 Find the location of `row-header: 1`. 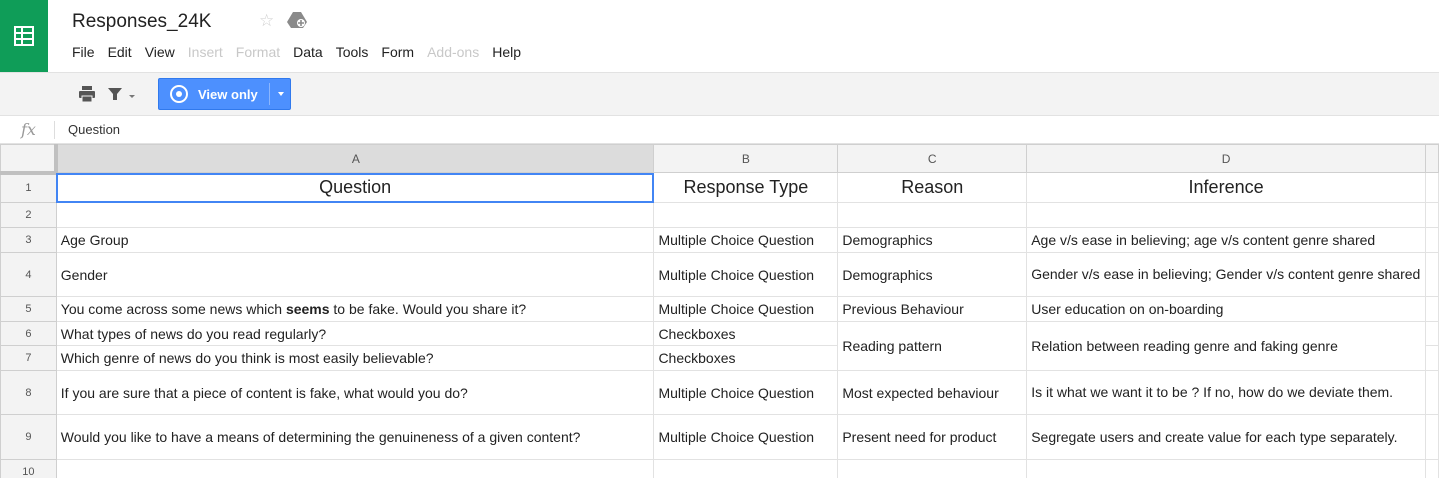

row-header: 1 is located at coordinates (28, 187).